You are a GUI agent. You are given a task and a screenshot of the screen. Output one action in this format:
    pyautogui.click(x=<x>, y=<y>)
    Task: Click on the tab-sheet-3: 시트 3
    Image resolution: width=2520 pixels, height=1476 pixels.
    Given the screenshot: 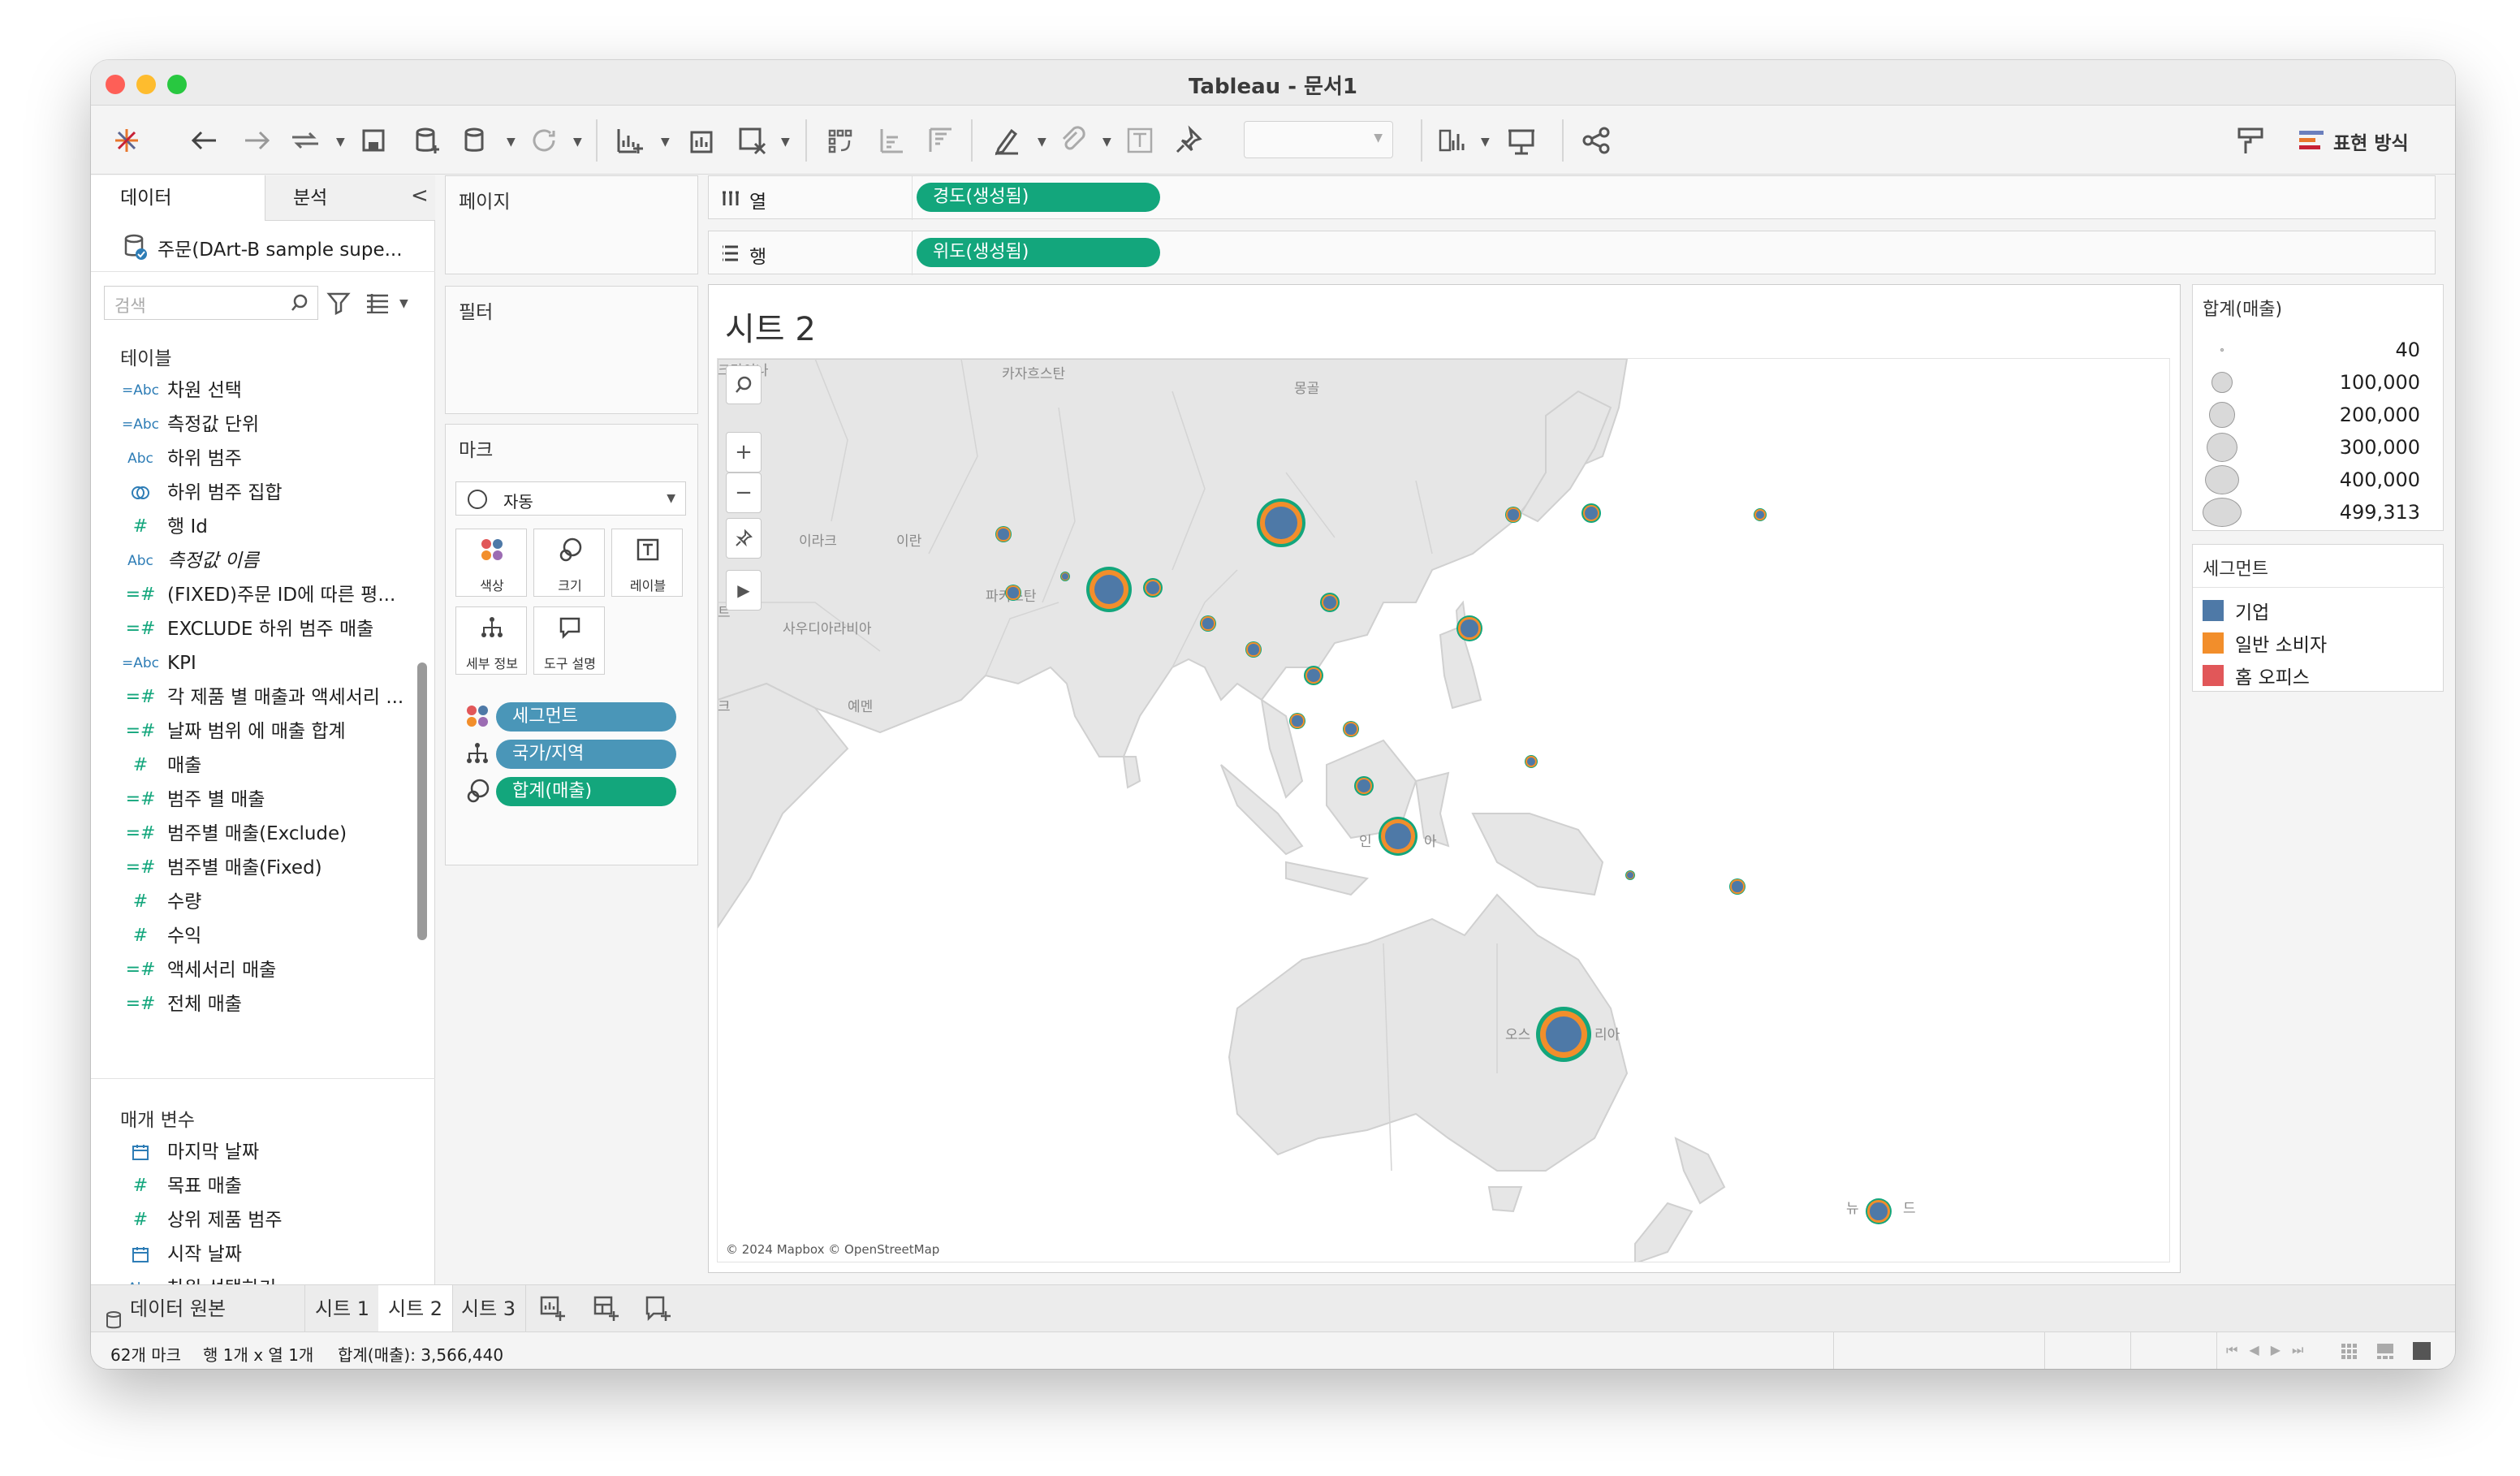 What is the action you would take?
    pyautogui.click(x=489, y=1309)
    